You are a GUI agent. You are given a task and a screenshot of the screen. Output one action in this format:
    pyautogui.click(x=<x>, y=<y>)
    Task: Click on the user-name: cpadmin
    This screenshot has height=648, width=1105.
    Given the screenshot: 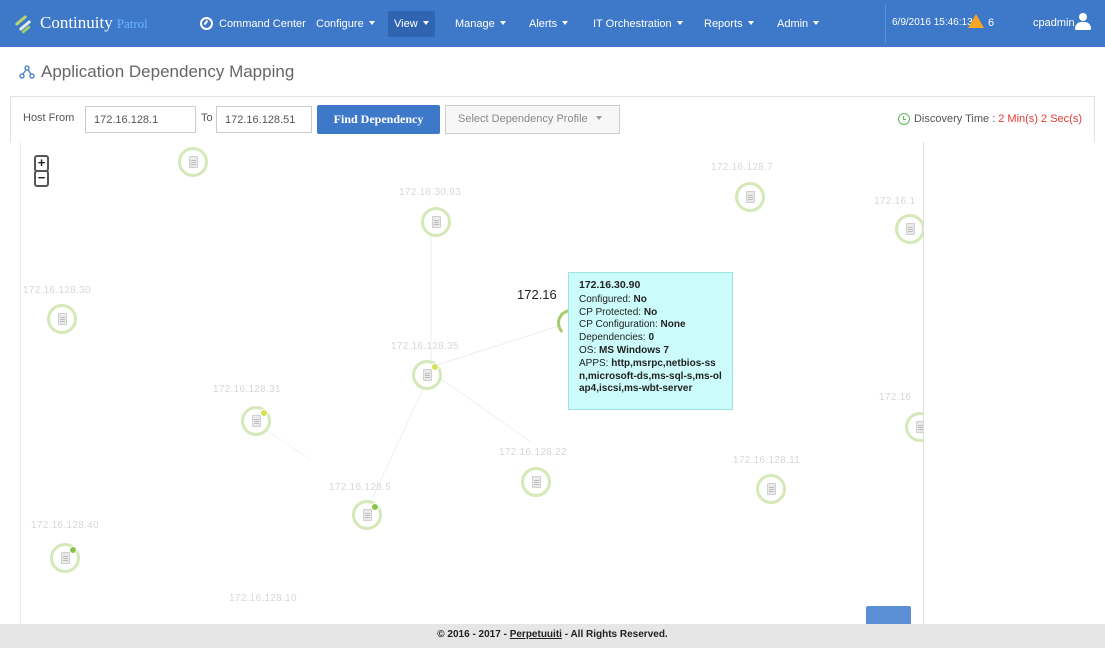 What is the action you would take?
    pyautogui.click(x=1054, y=23)
    